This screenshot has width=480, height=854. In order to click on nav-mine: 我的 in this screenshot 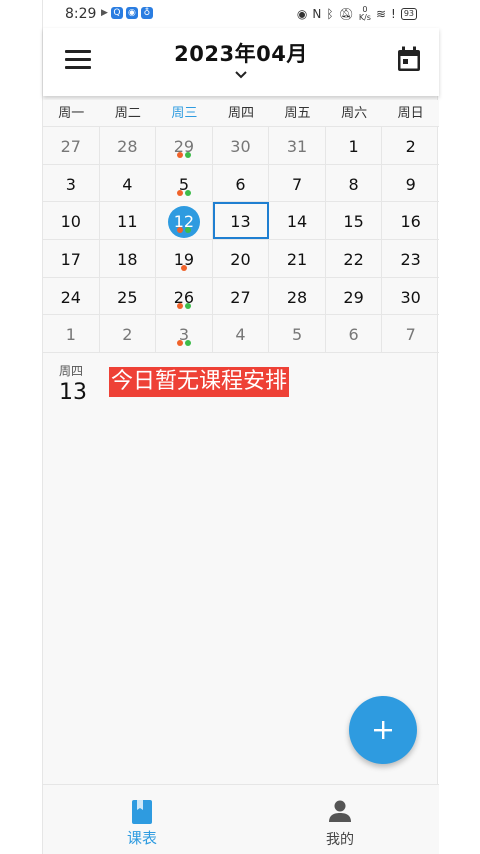, I will do `click(340, 819)`.